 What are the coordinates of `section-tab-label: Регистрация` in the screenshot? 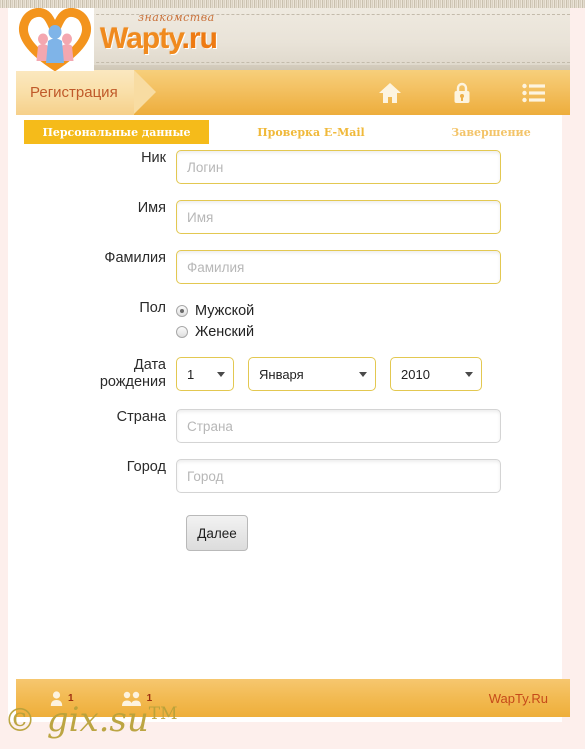 It's located at (74, 92).